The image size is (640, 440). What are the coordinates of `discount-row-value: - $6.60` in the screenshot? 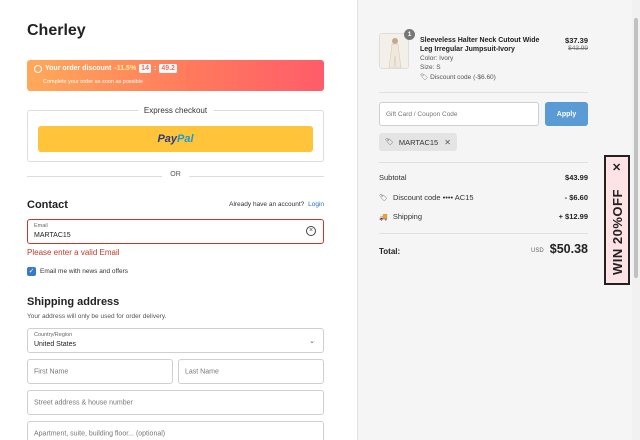 It's located at (576, 197).